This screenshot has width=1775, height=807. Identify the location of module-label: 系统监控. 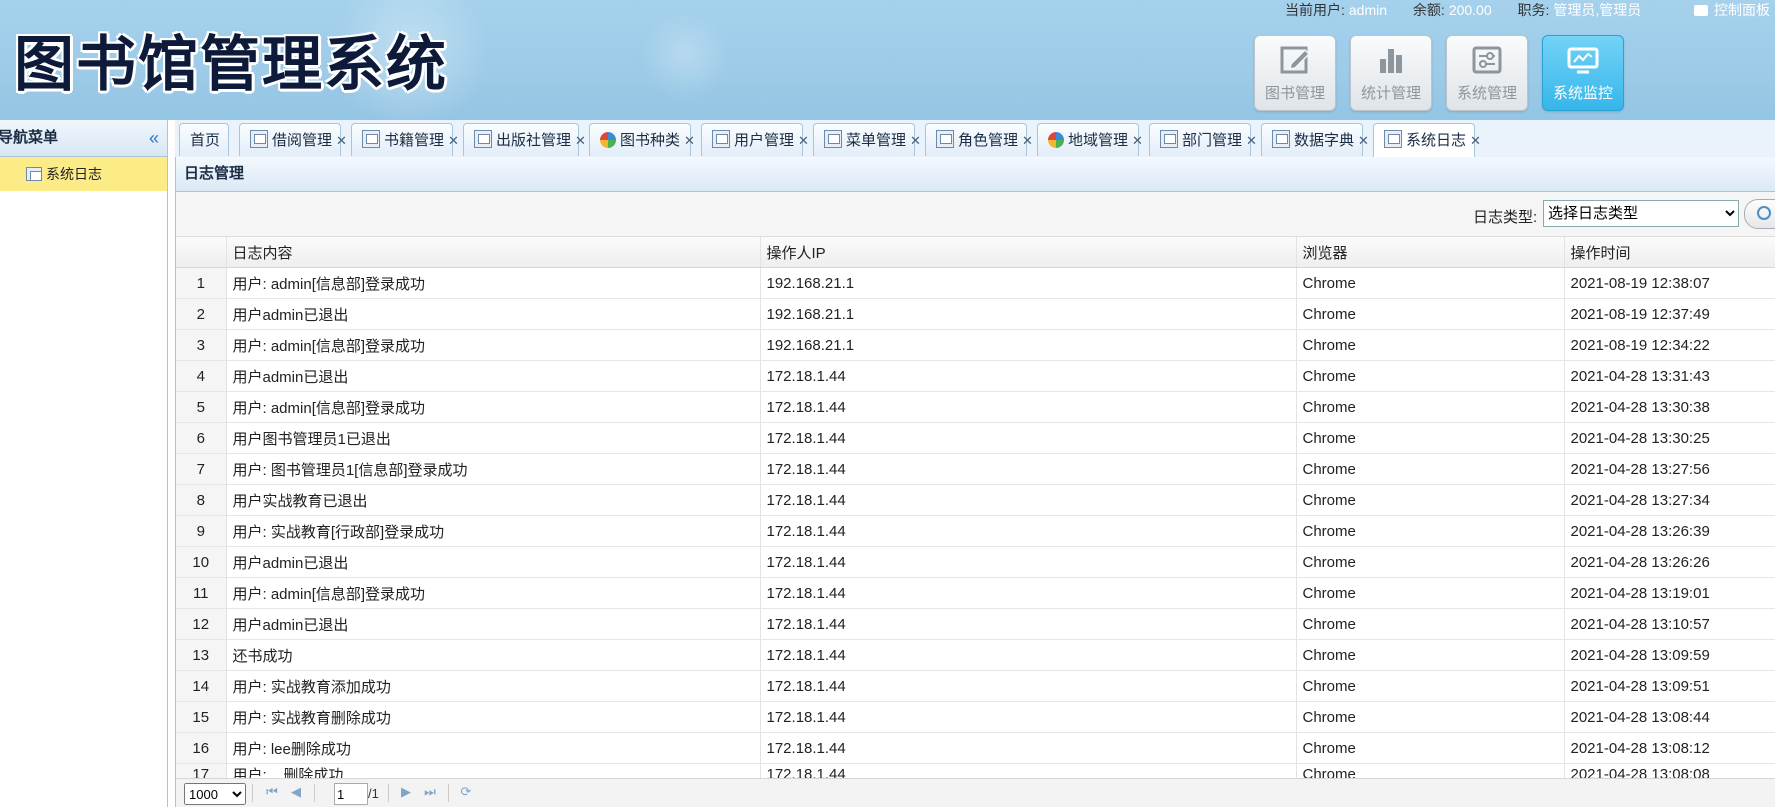
(1582, 93).